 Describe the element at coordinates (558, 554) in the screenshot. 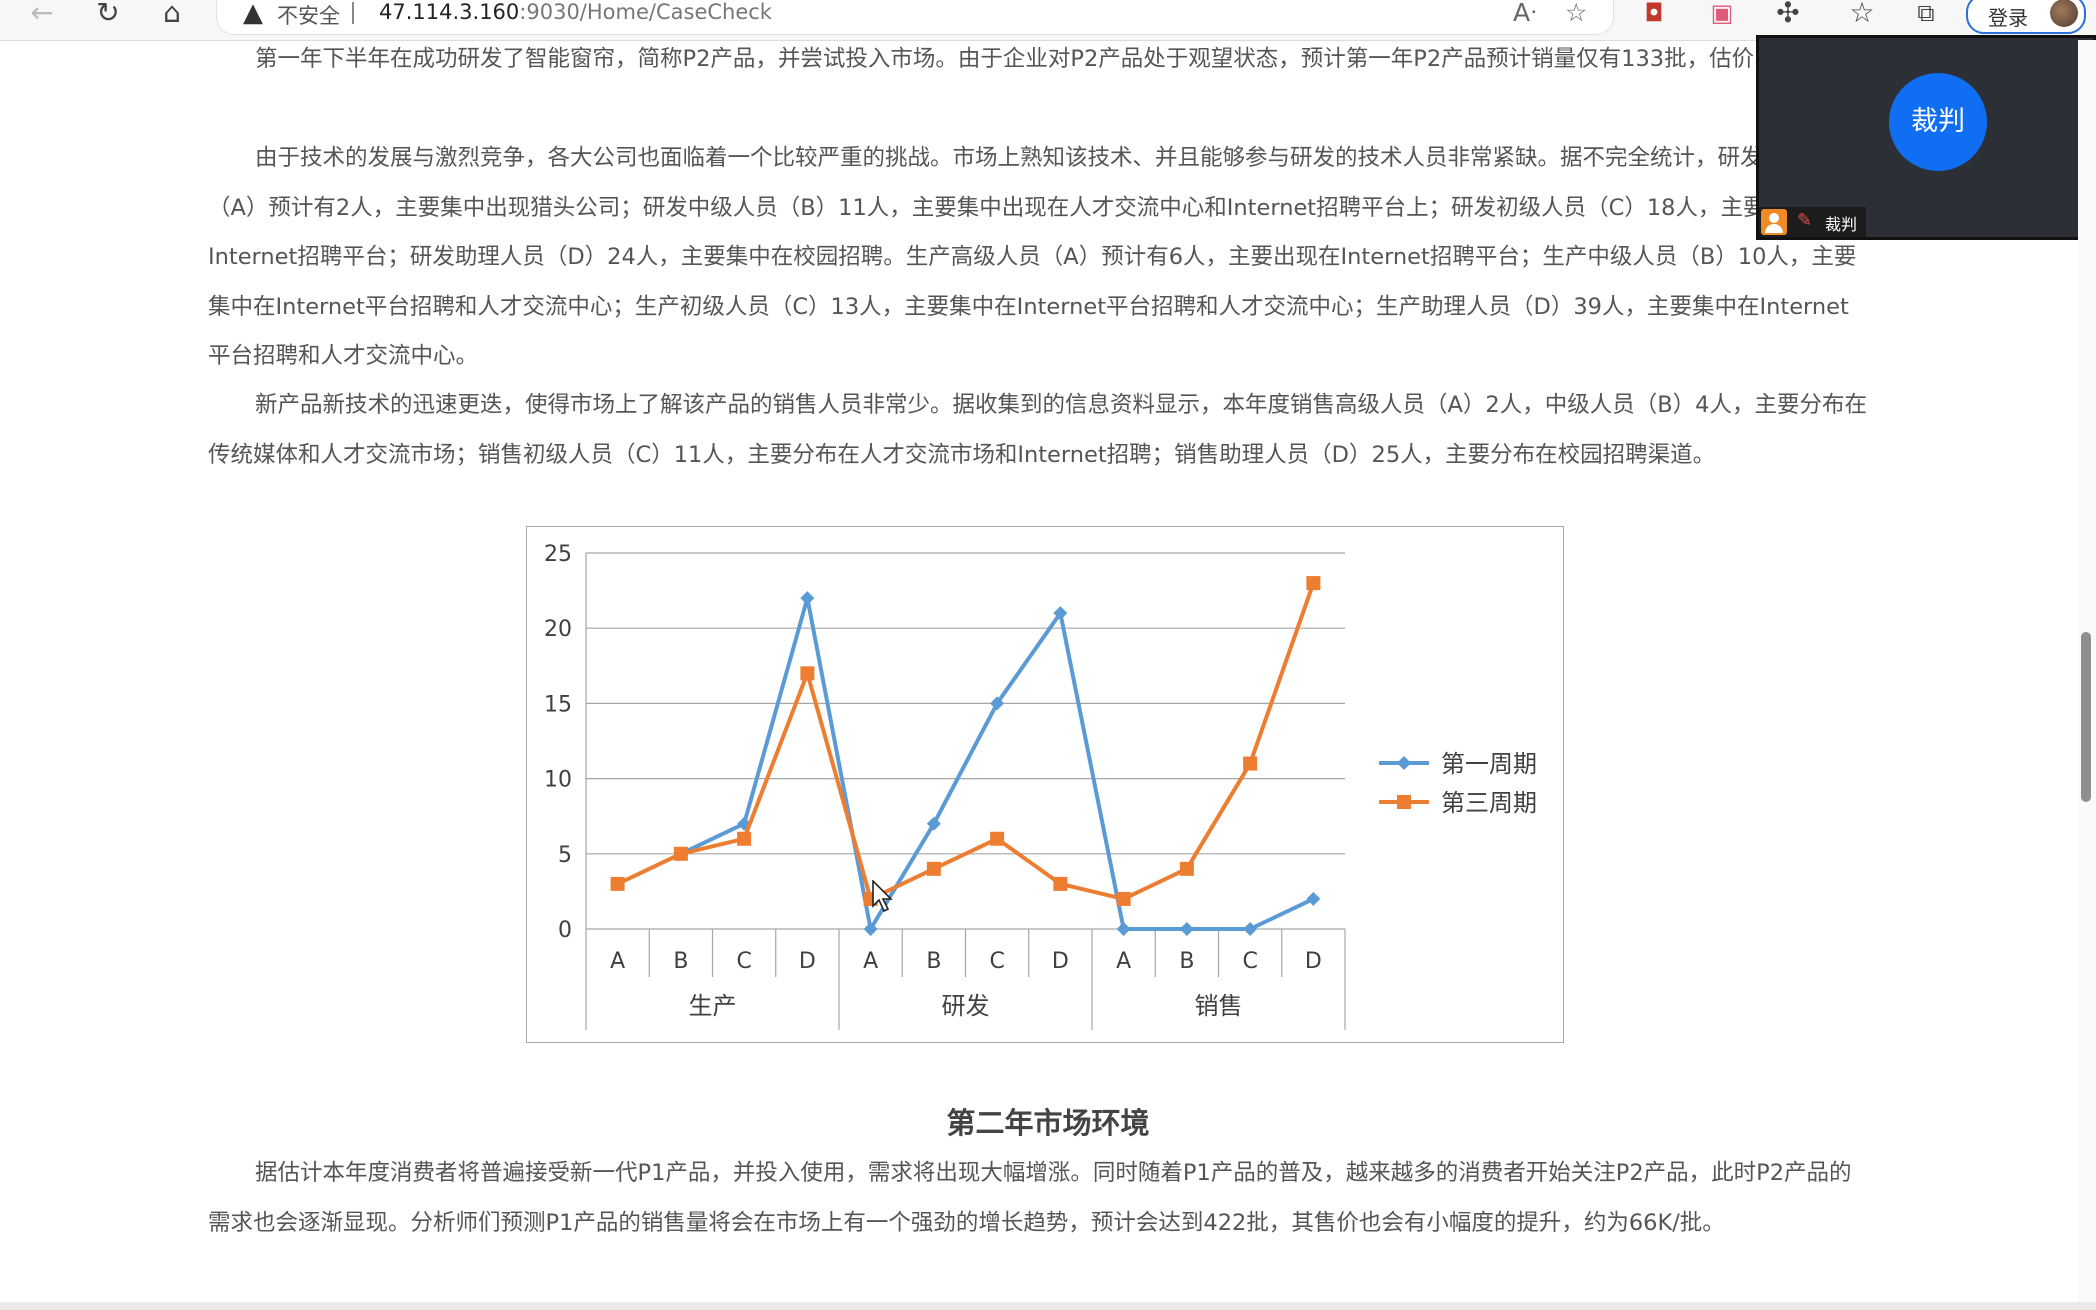

I see `y-tick-label: 25` at that location.